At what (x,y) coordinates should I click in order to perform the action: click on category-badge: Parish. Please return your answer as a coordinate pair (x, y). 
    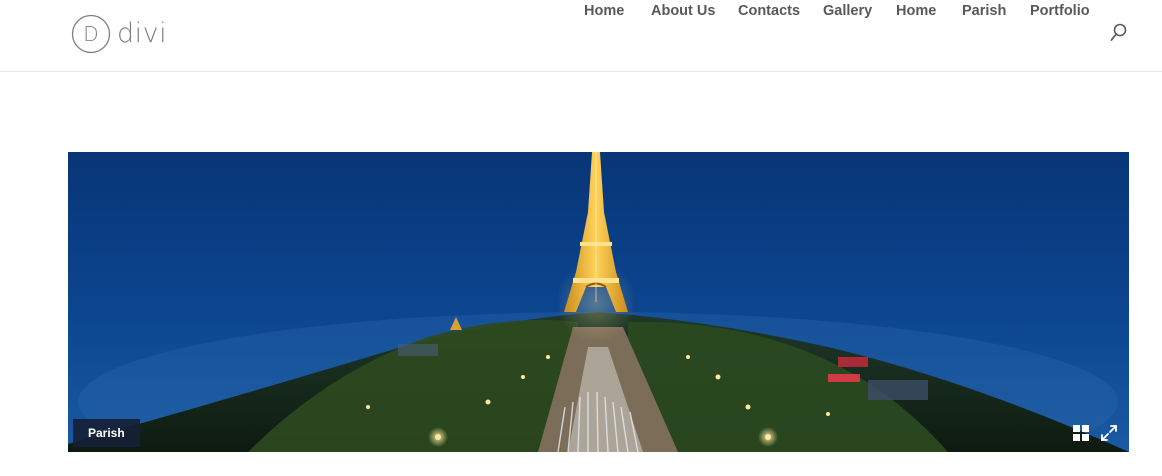
    Looking at the image, I should click on (106, 433).